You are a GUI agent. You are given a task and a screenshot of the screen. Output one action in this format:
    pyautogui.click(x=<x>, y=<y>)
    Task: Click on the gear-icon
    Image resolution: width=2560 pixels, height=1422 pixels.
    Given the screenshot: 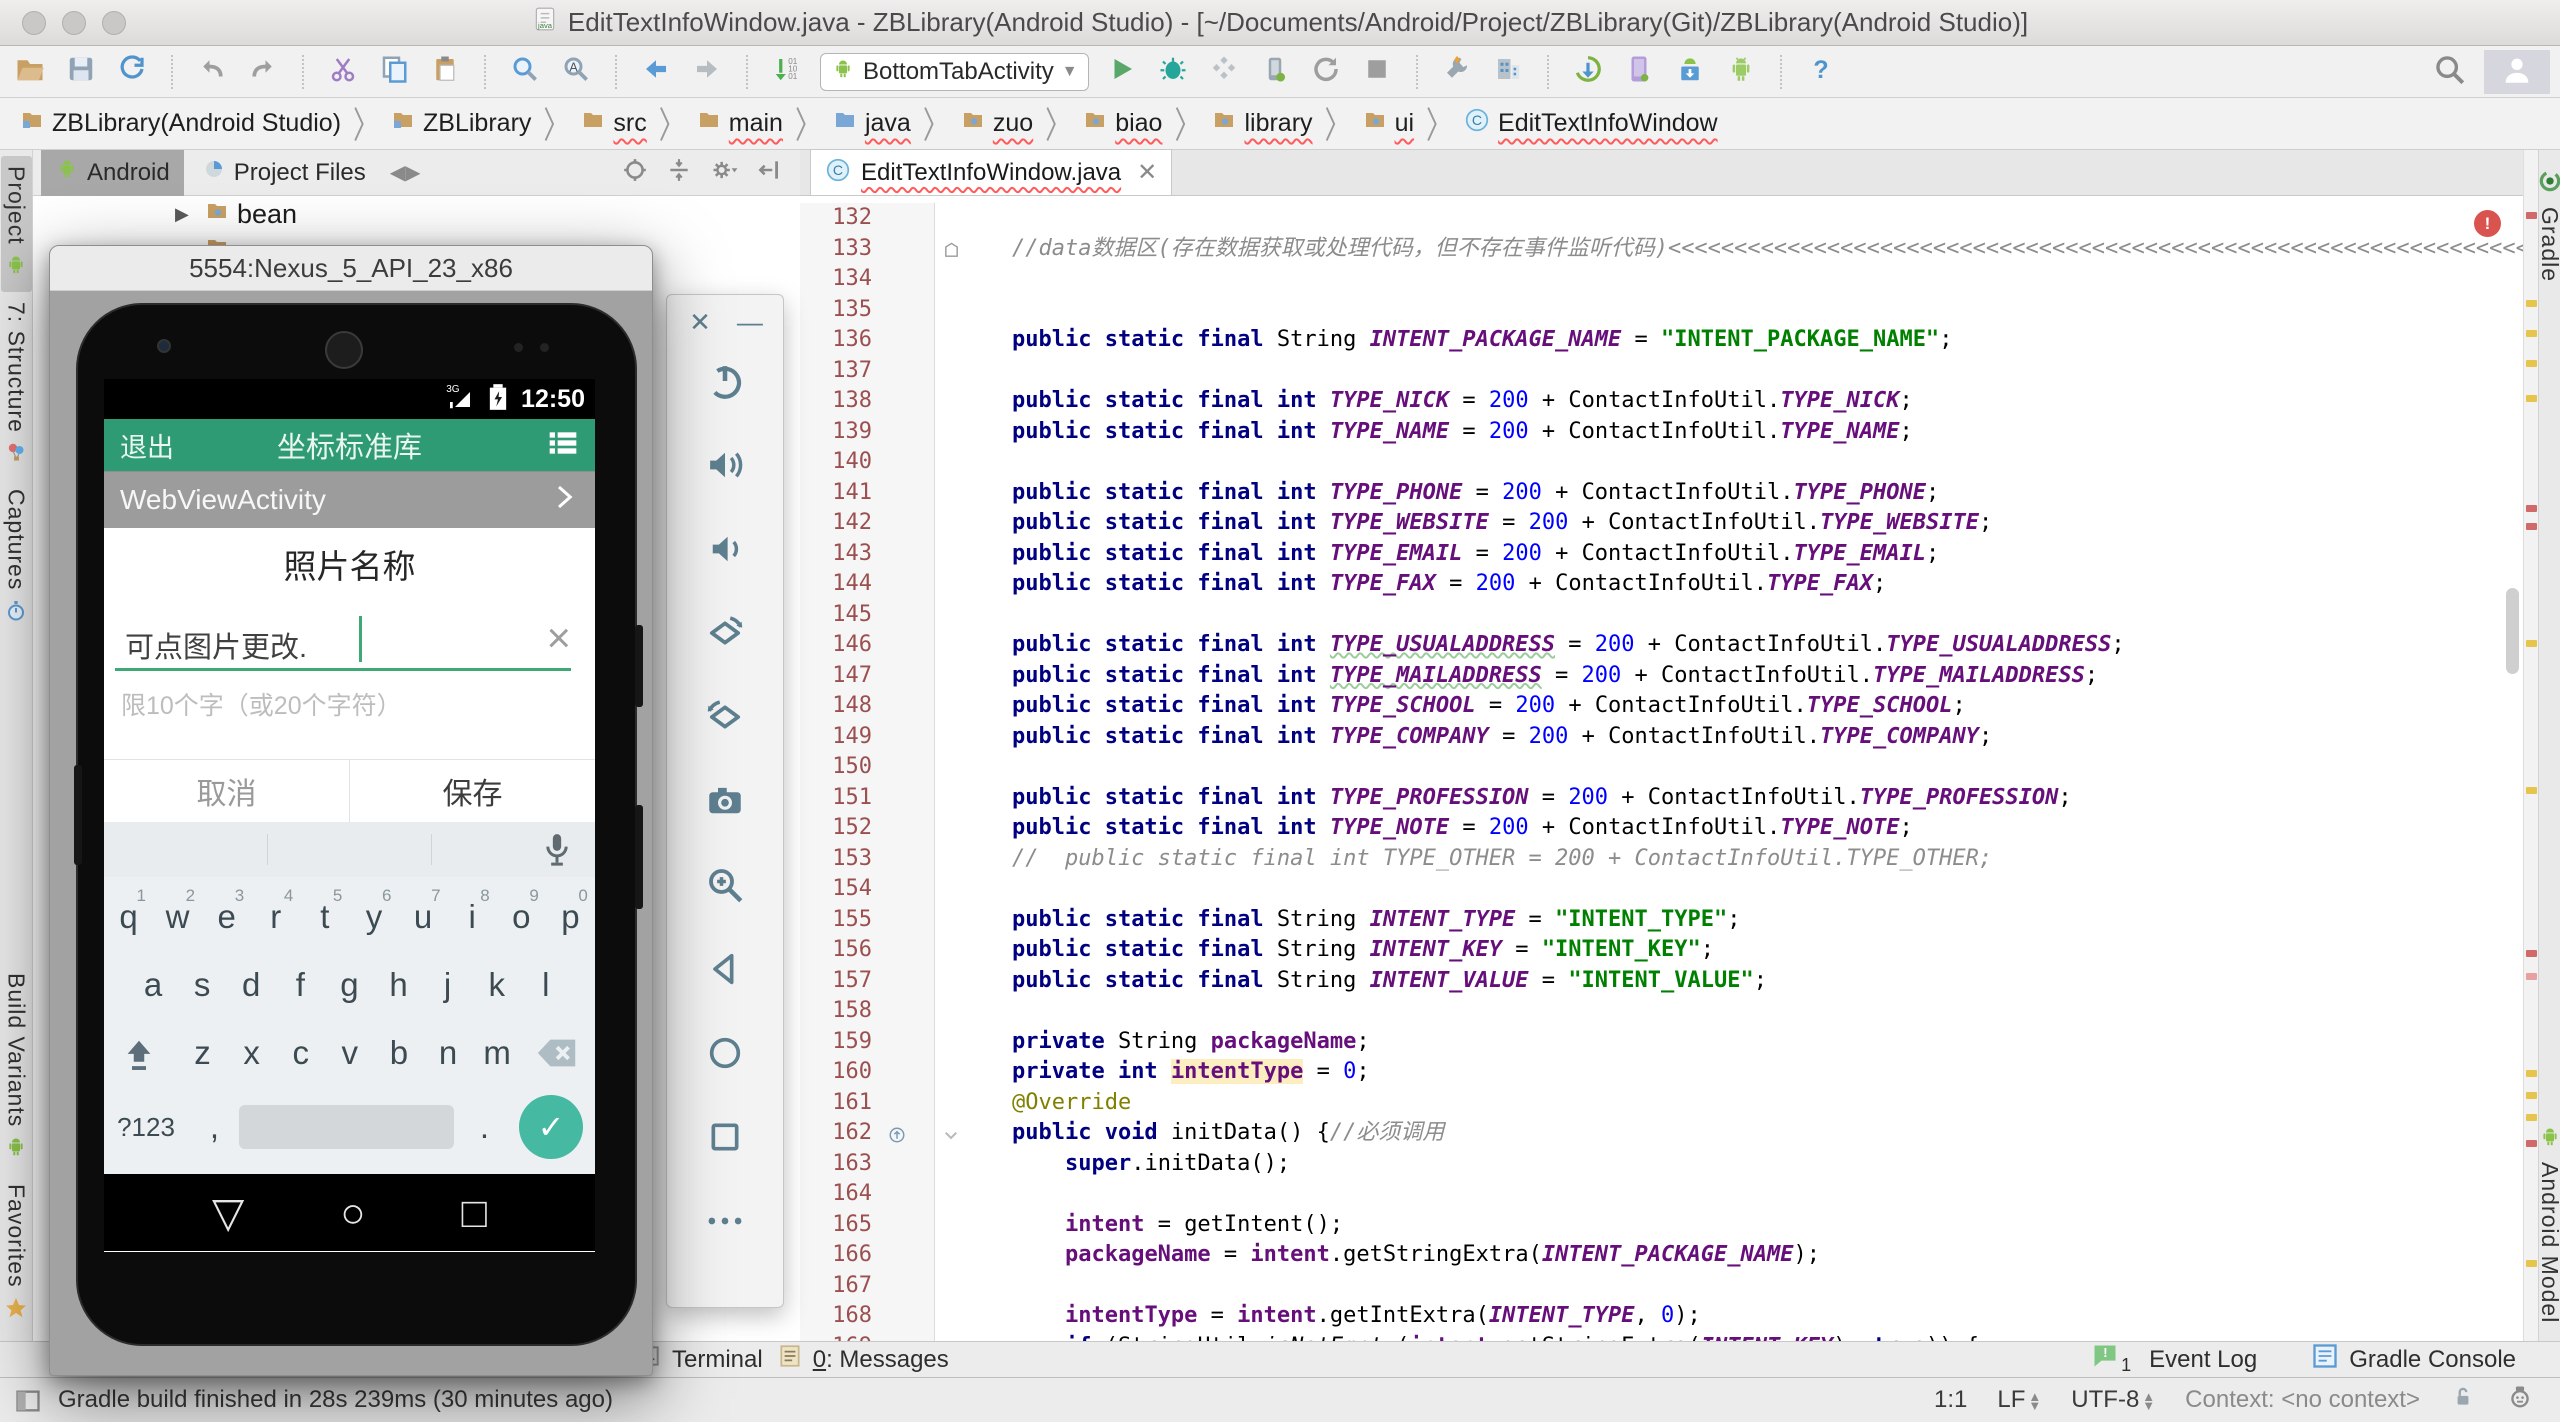 What is the action you would take?
    pyautogui.click(x=724, y=172)
    